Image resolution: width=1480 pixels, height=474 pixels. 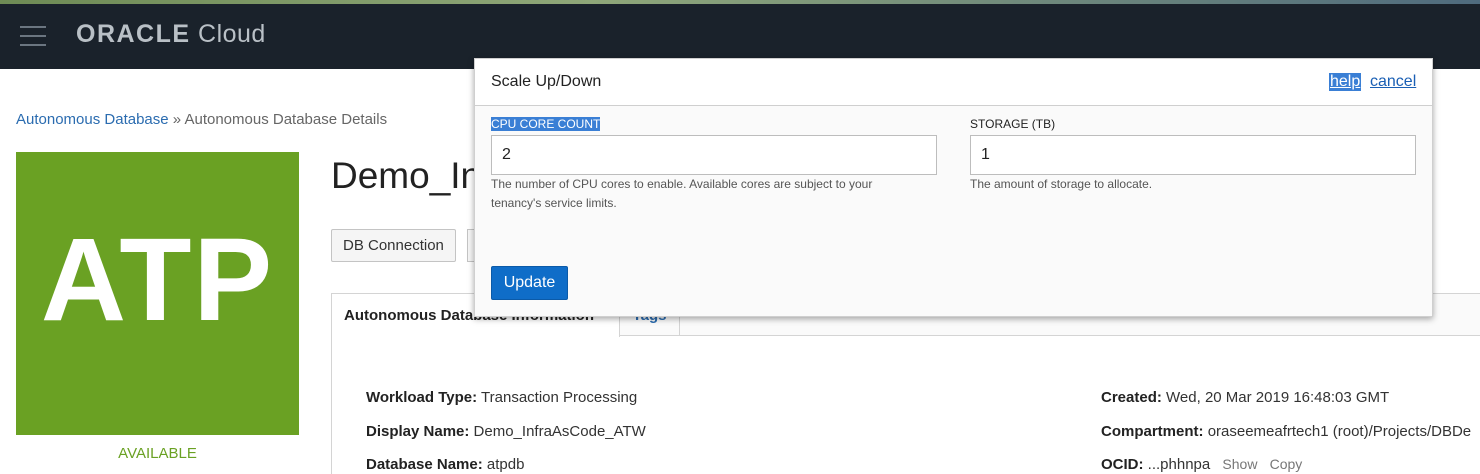 I want to click on help-link: help, so click(x=1345, y=82).